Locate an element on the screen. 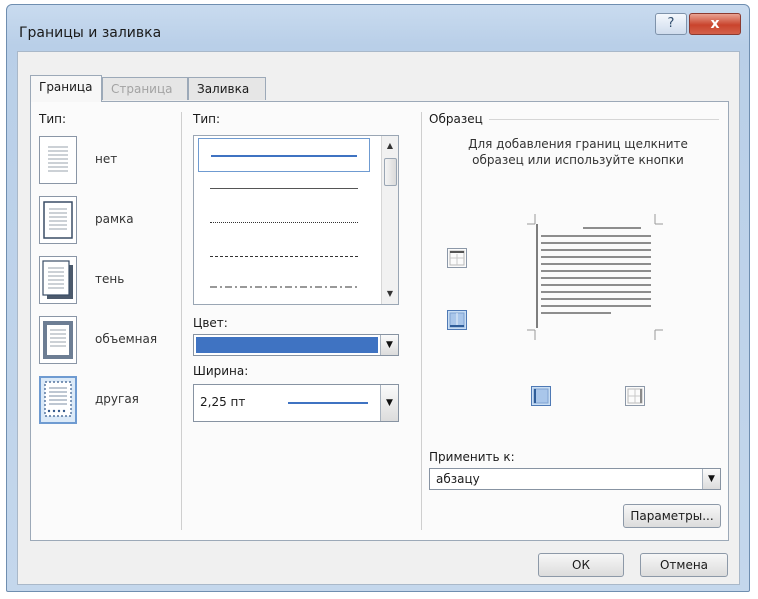 This screenshot has height=599, width=758. dashed-line-sample is located at coordinates (284, 256).